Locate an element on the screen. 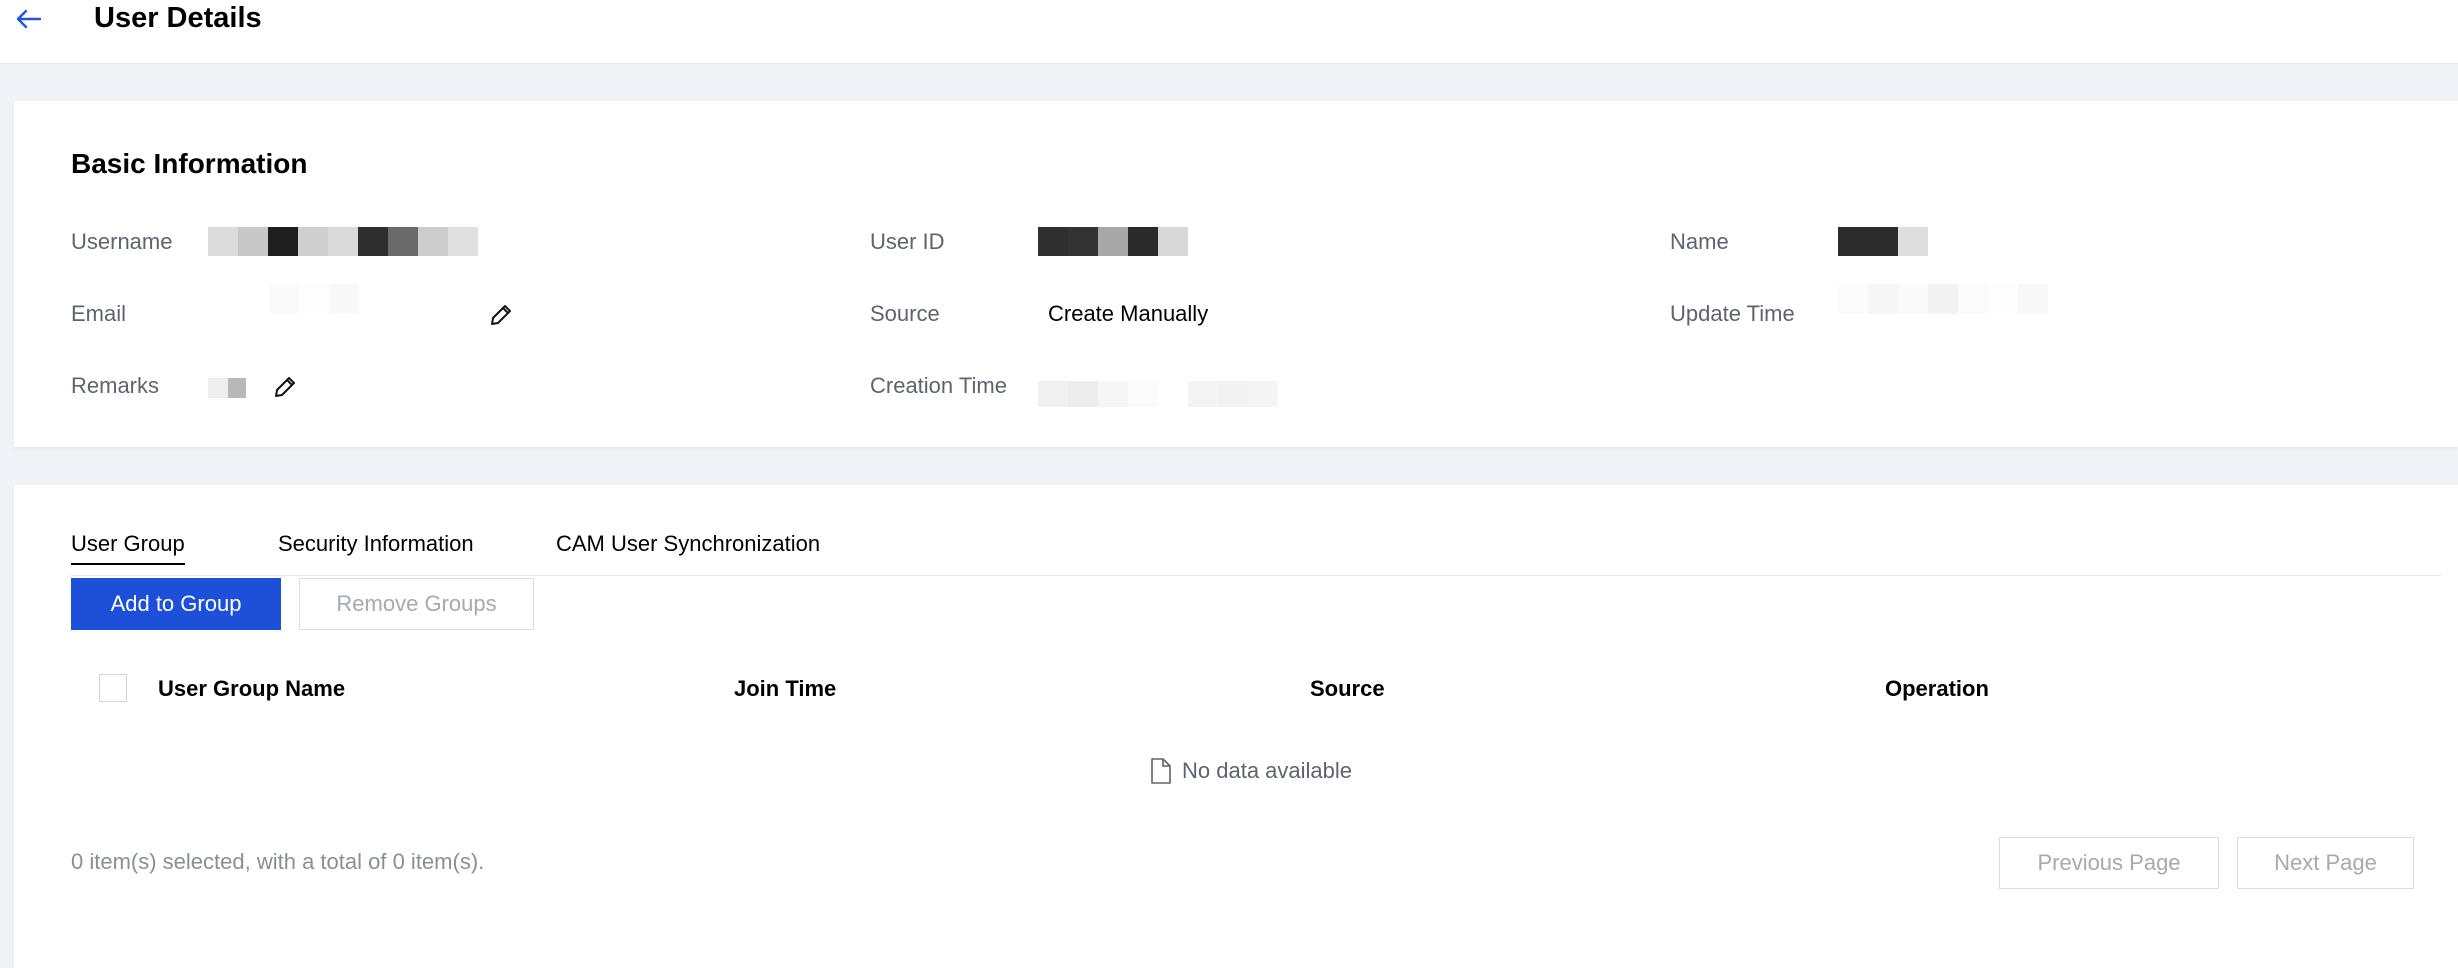 This screenshot has width=2458, height=968. tab-cam-user-synchronization: CAM User Synchronization is located at coordinates (688, 547).